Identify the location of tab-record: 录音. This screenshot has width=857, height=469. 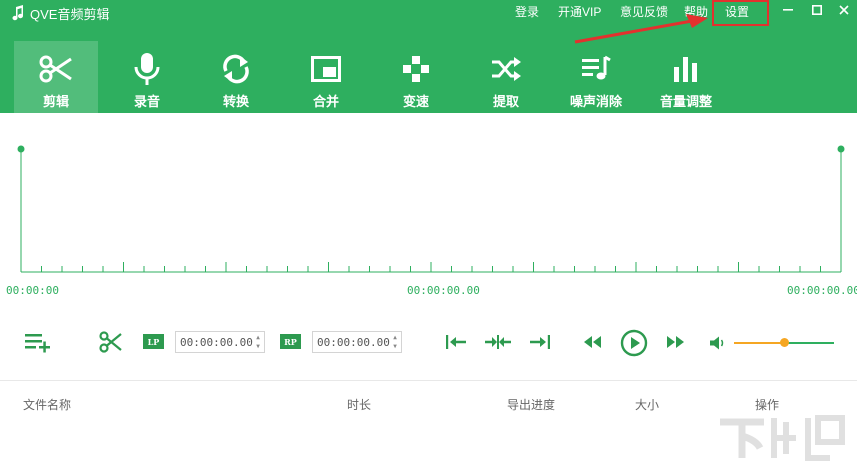
(147, 77).